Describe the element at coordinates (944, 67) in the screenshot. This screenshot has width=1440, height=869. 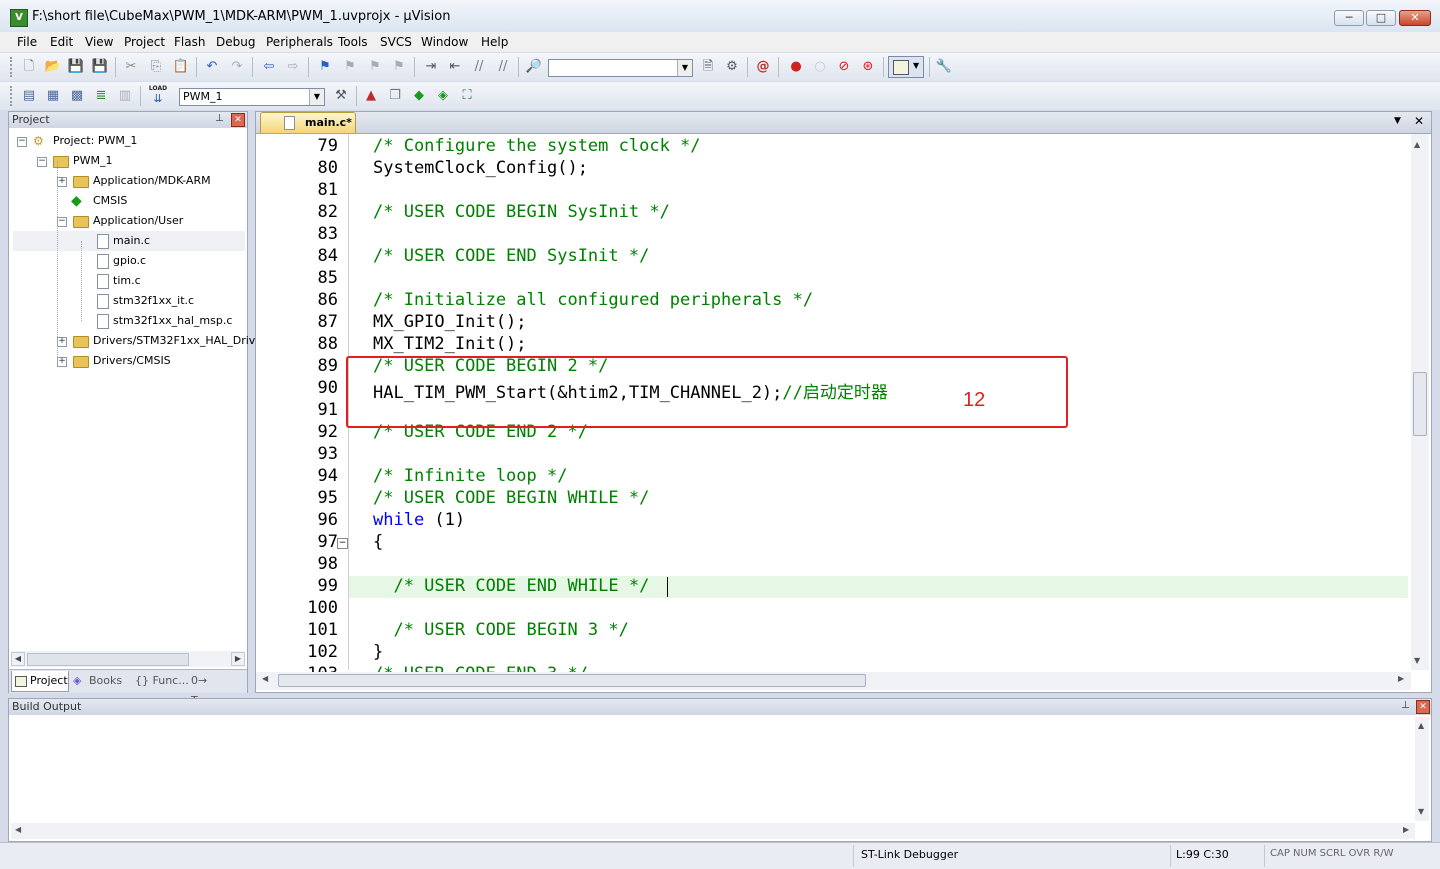
I see `configure-icon: 🔧` at that location.